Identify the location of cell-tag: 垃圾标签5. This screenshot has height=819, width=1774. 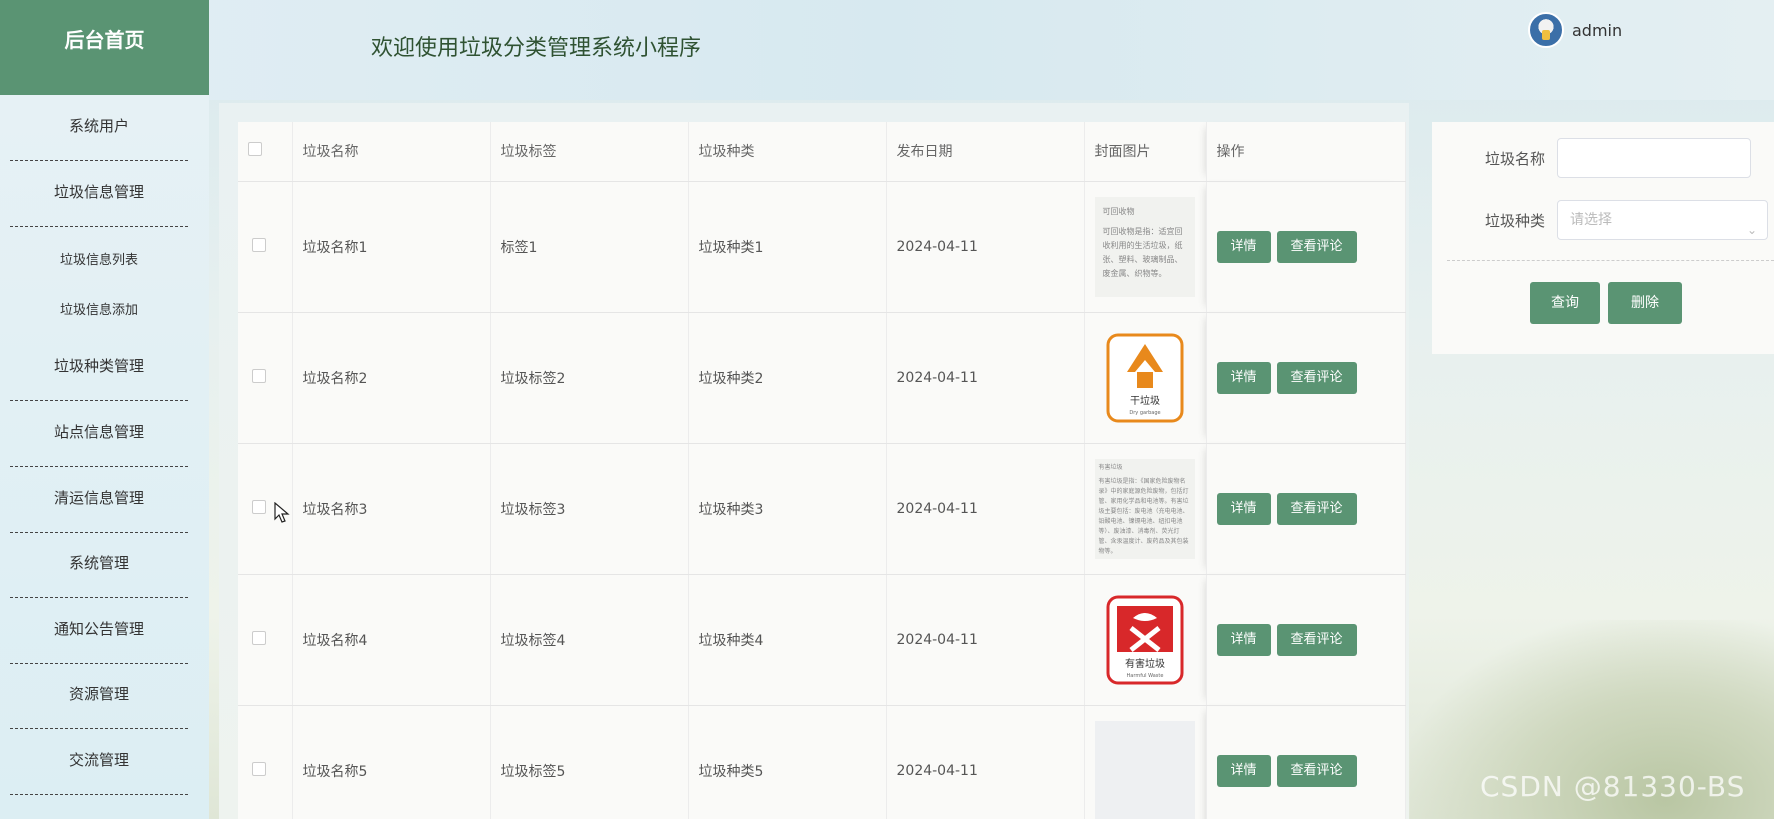
(589, 762).